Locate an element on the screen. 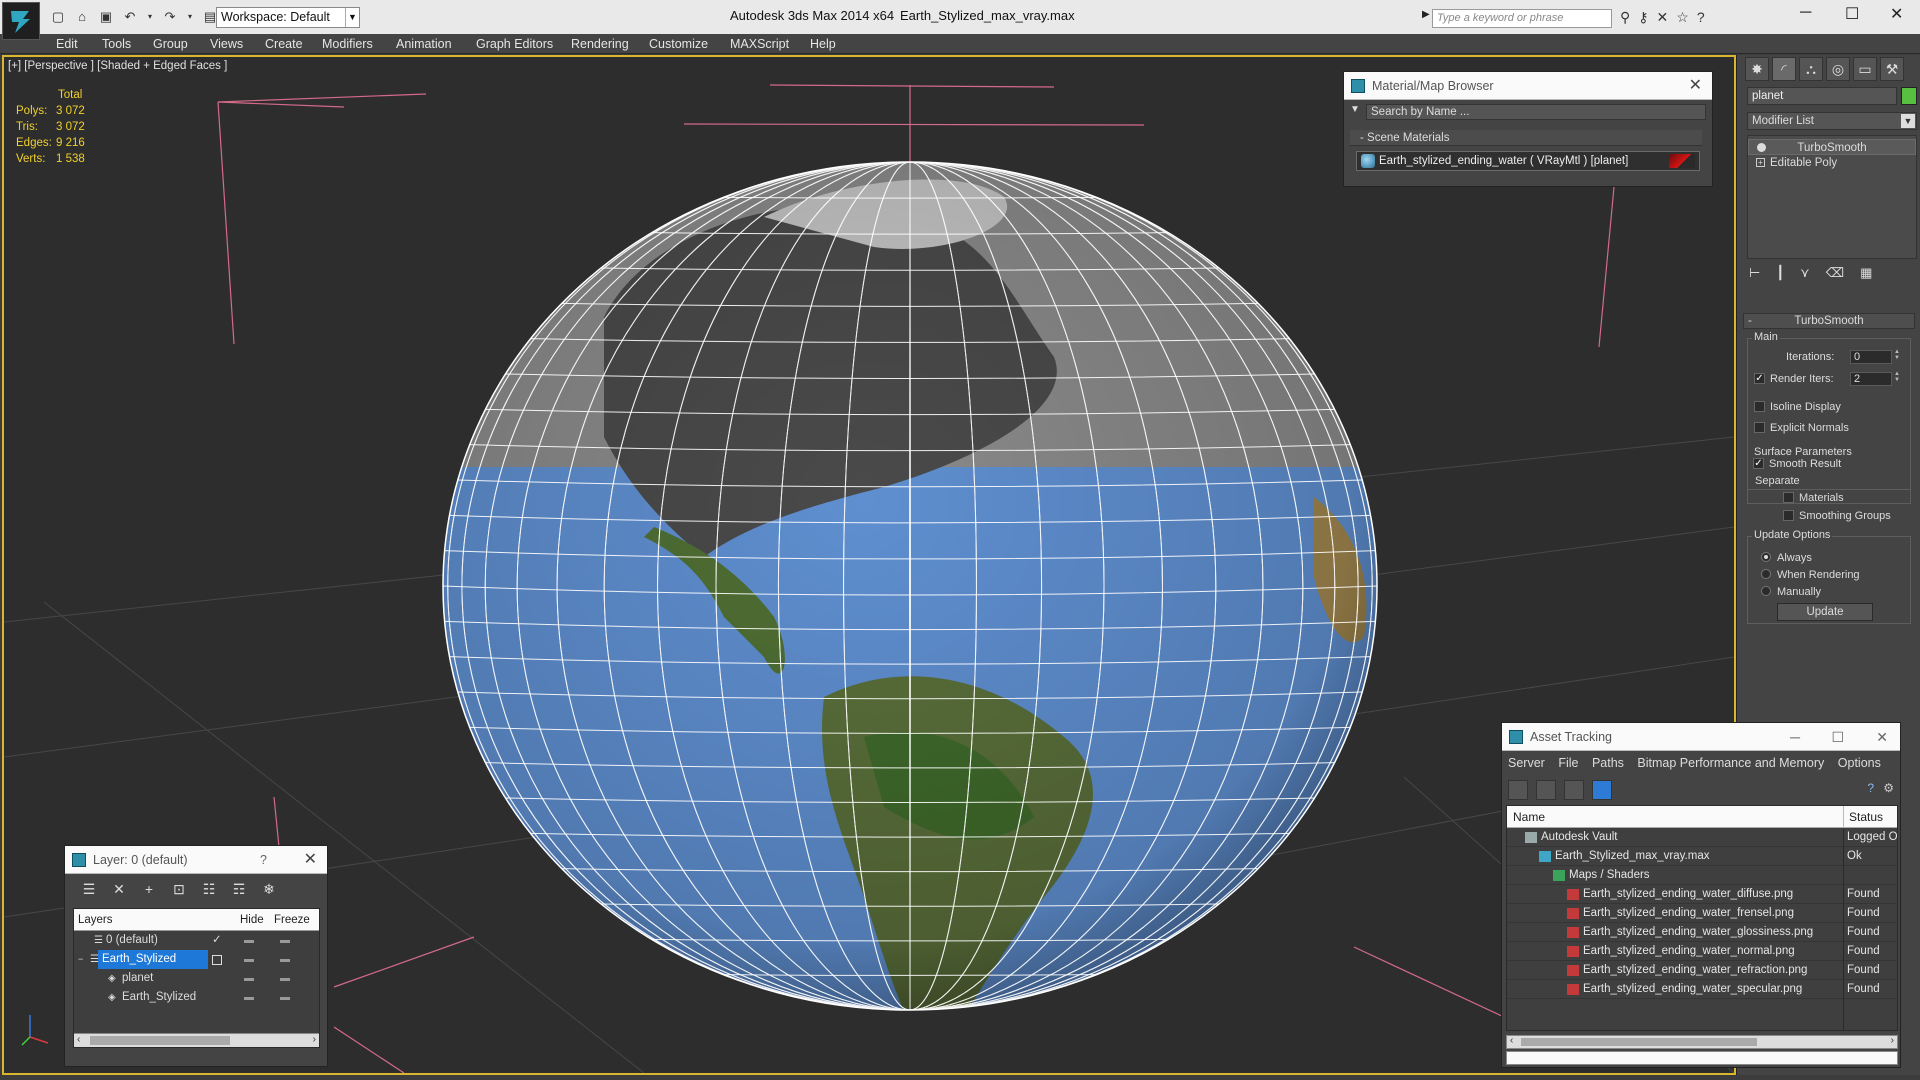 This screenshot has height=1080, width=1920. asset-row: Autodesk Vault Logged Ou is located at coordinates (1702, 837).